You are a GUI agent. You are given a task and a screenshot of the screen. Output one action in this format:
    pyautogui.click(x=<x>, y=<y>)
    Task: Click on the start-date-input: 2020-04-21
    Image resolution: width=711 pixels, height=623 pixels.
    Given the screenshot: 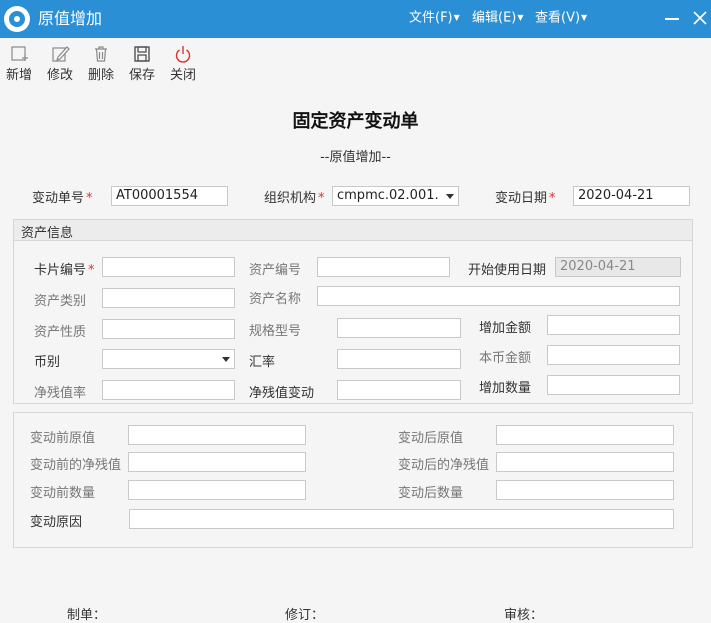 What is the action you would take?
    pyautogui.click(x=618, y=267)
    